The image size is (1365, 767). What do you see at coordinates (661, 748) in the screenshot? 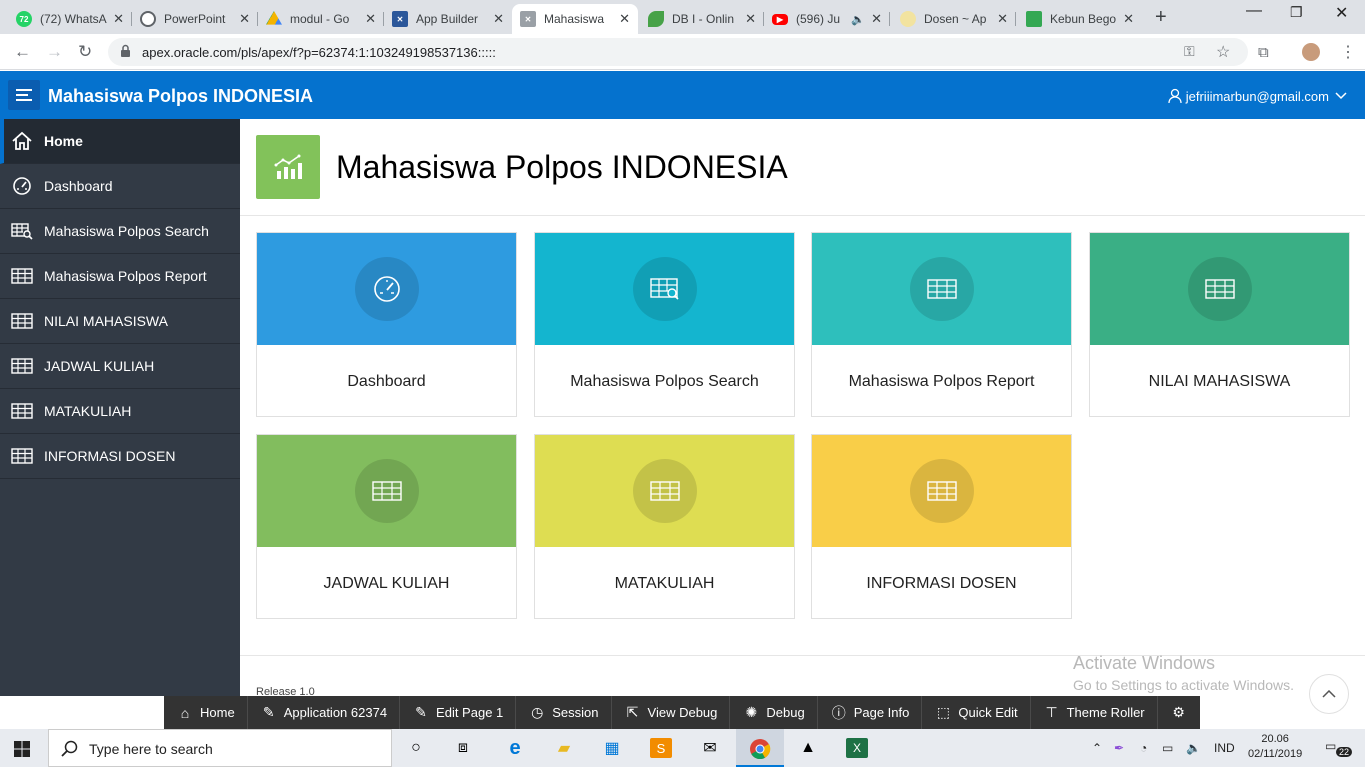
I see `sublime-text-icon: S` at bounding box center [661, 748].